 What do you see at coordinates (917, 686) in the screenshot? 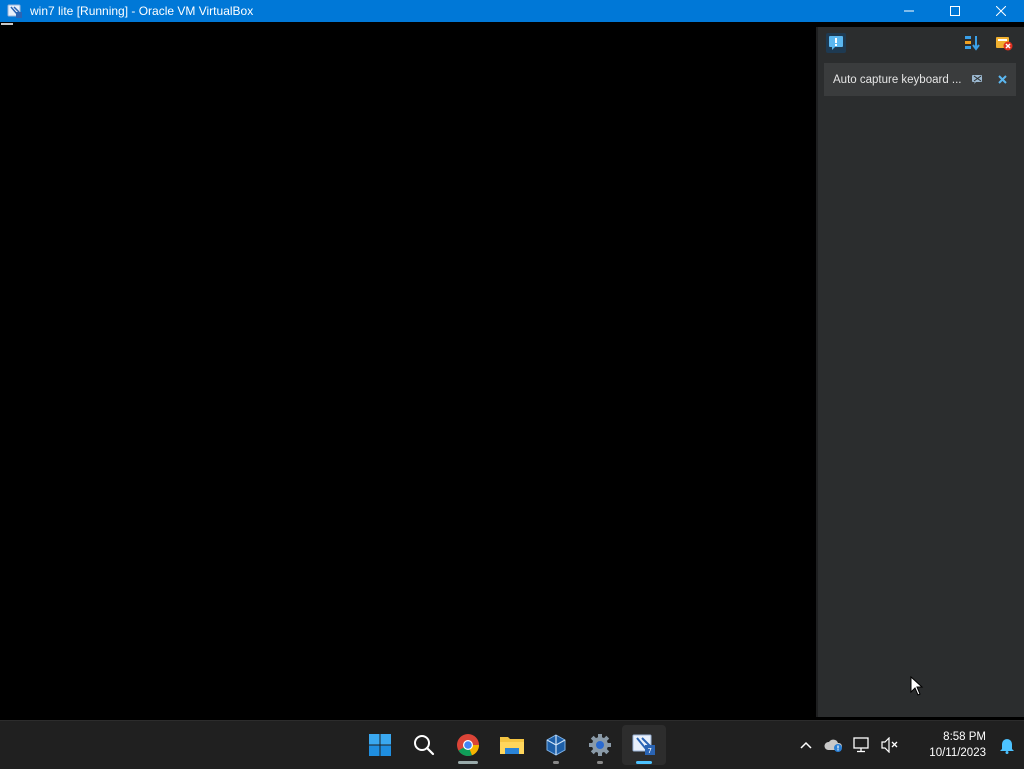
I see `mouse-pointer-icon` at bounding box center [917, 686].